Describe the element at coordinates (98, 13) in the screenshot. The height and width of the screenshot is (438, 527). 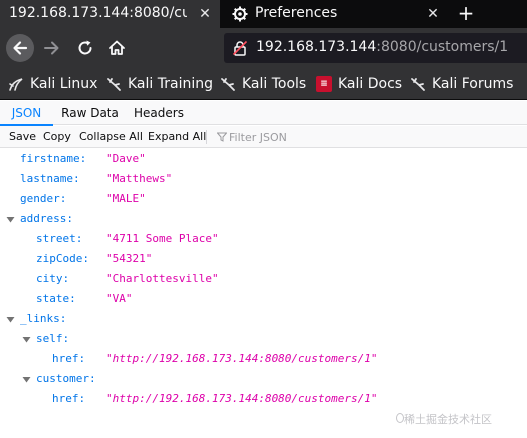
I see `browser-tab-title: 192.168.173.144:8080/customers/1` at that location.